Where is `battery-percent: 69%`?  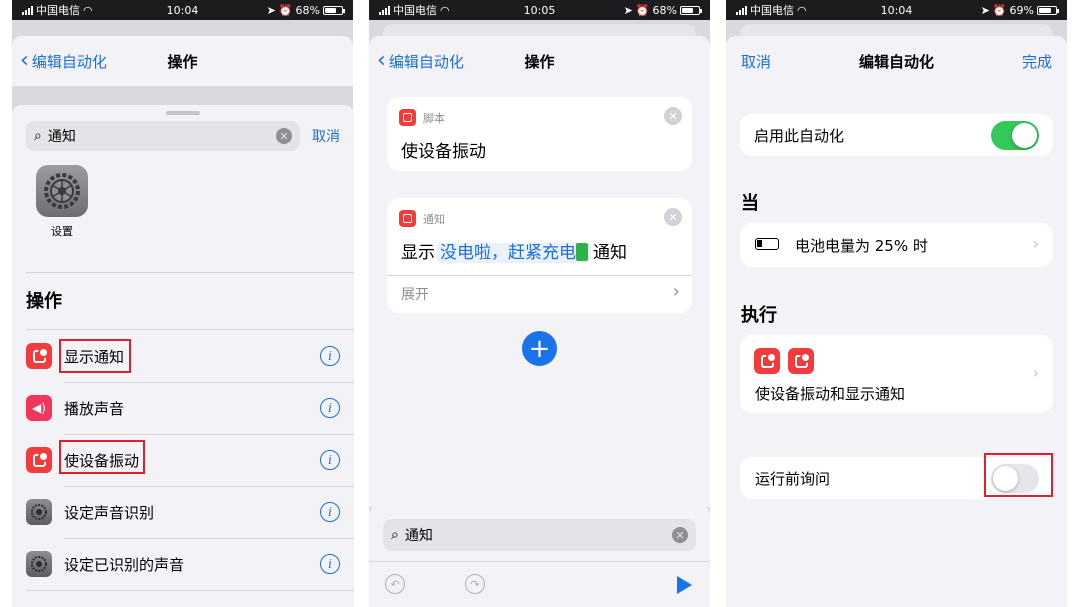 battery-percent: 69% is located at coordinates (1021, 10).